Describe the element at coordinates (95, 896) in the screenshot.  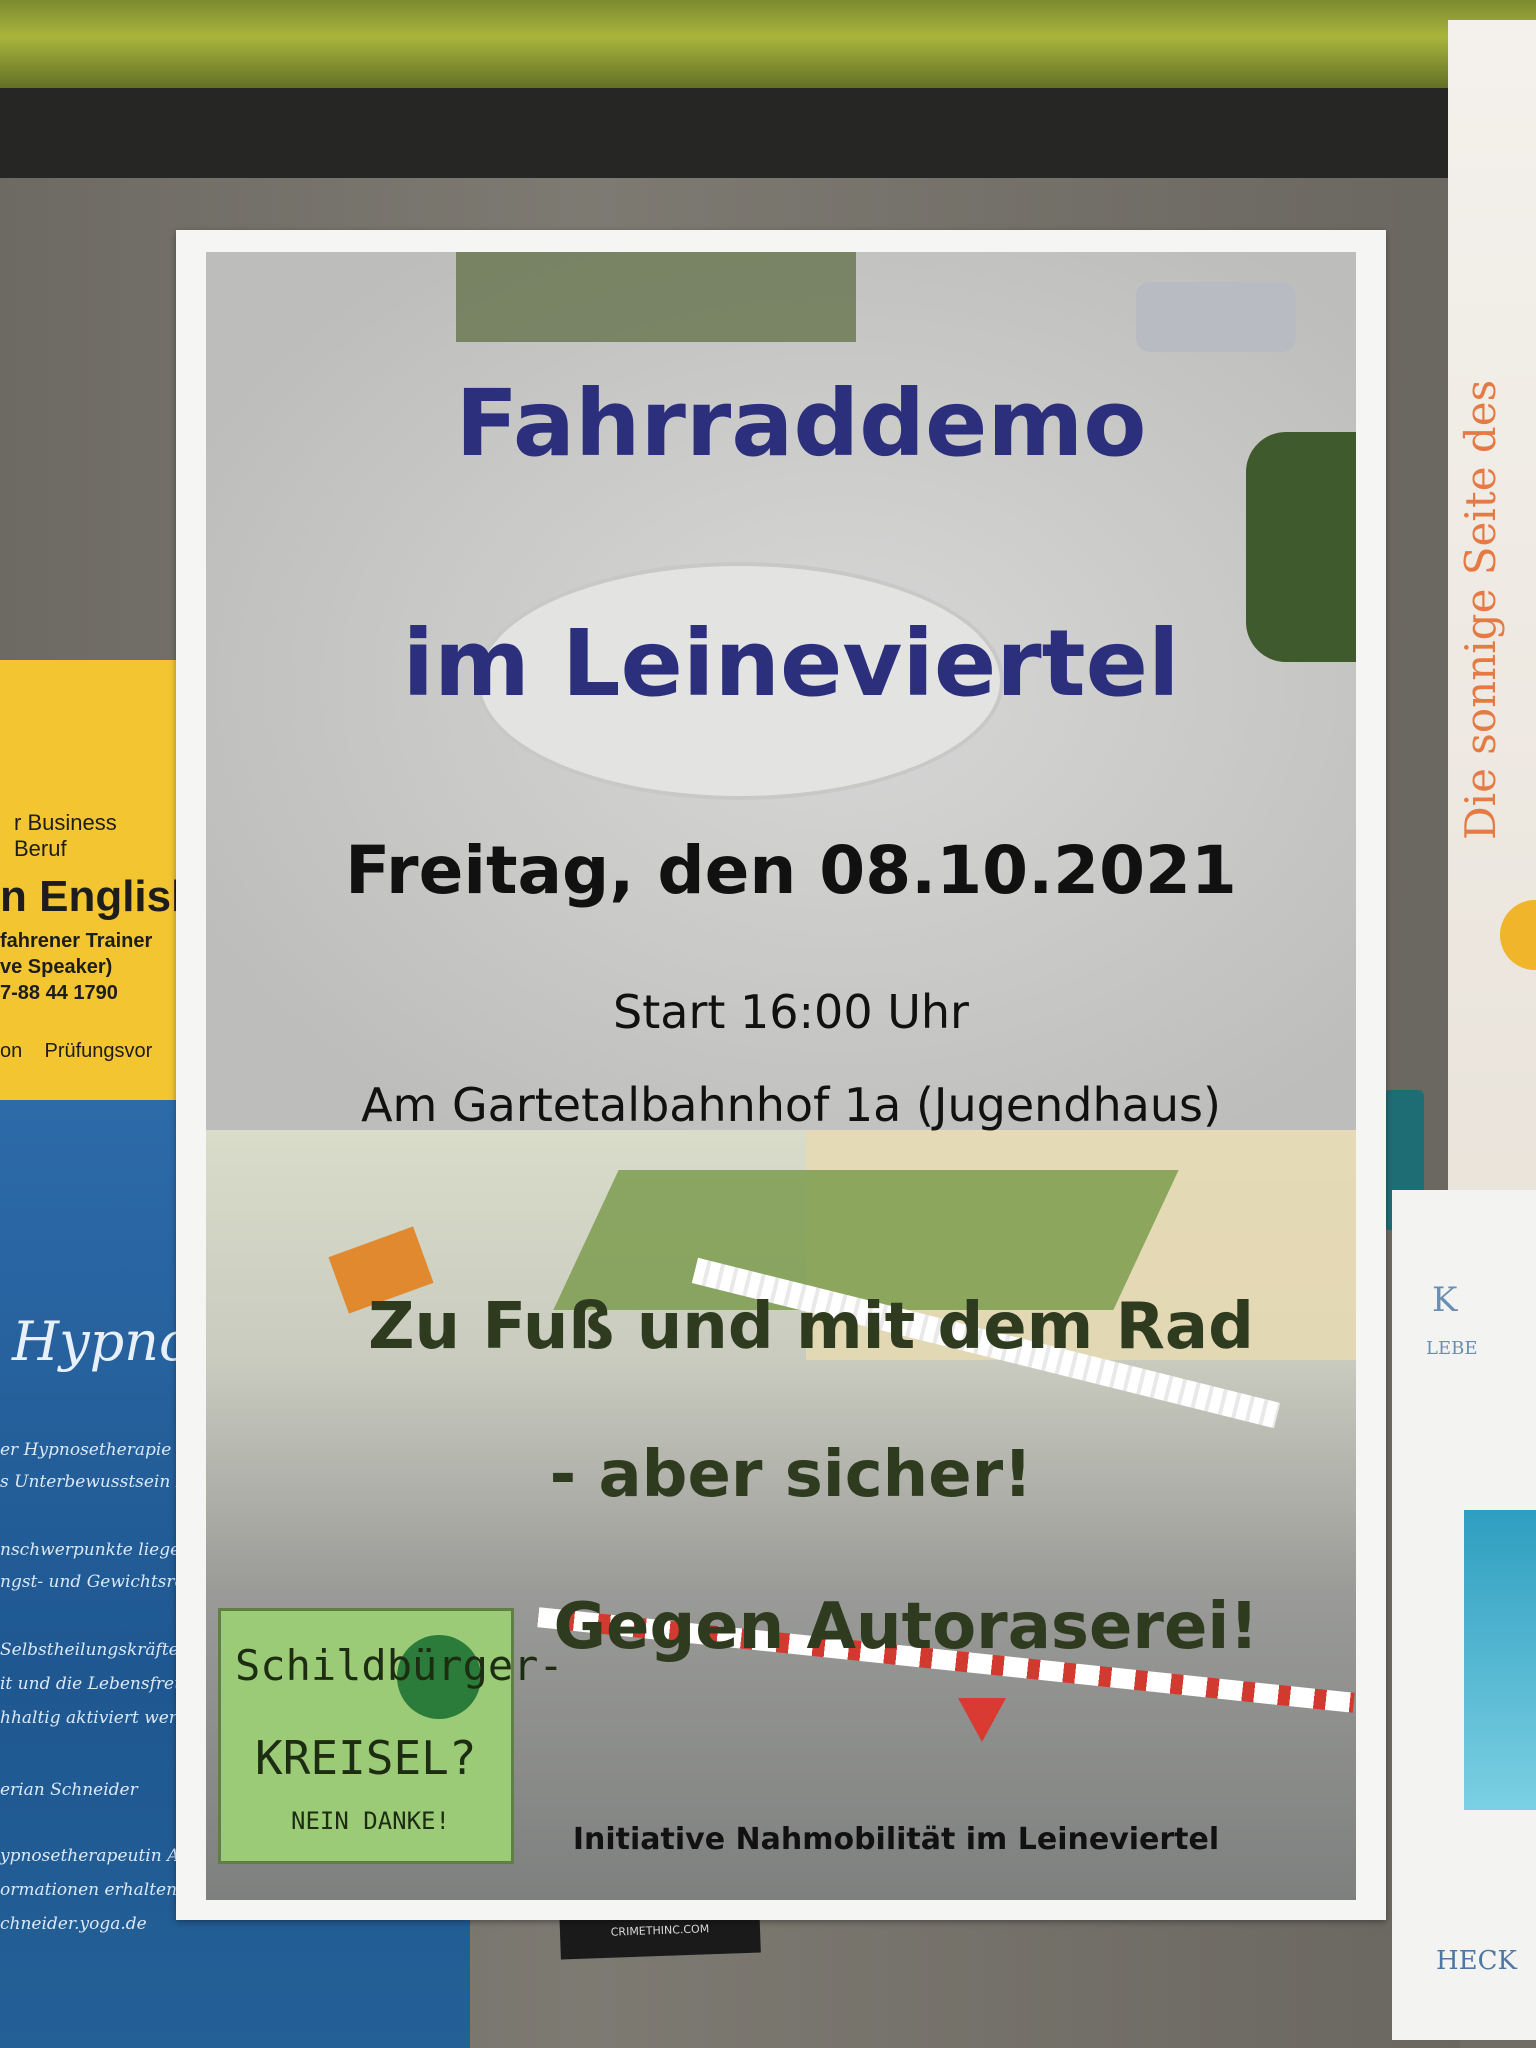
I see `flyer-heading: n English!` at that location.